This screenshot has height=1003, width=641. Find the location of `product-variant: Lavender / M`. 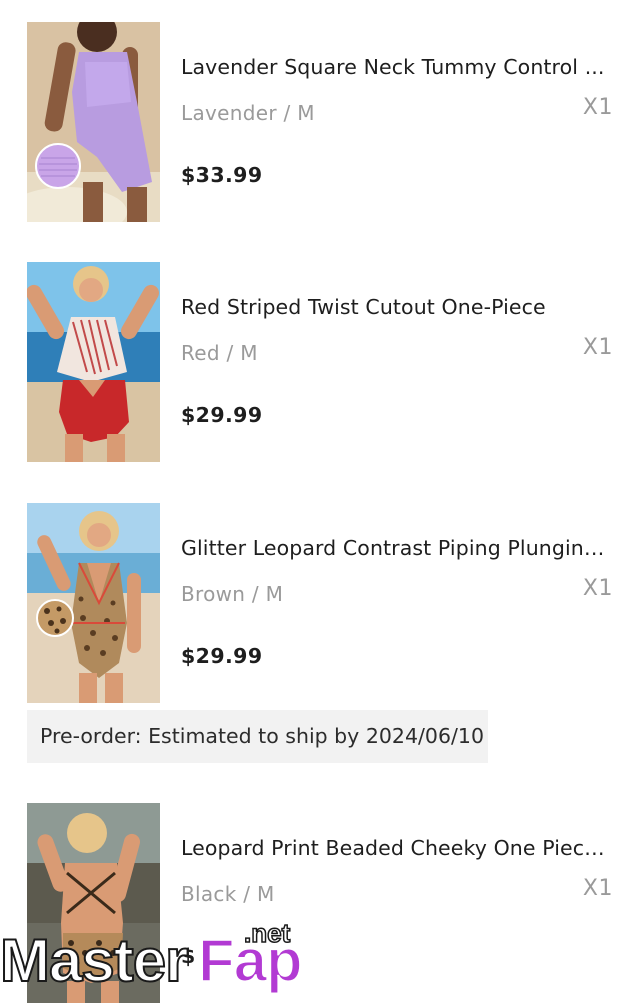

product-variant: Lavender / M is located at coordinates (248, 113).